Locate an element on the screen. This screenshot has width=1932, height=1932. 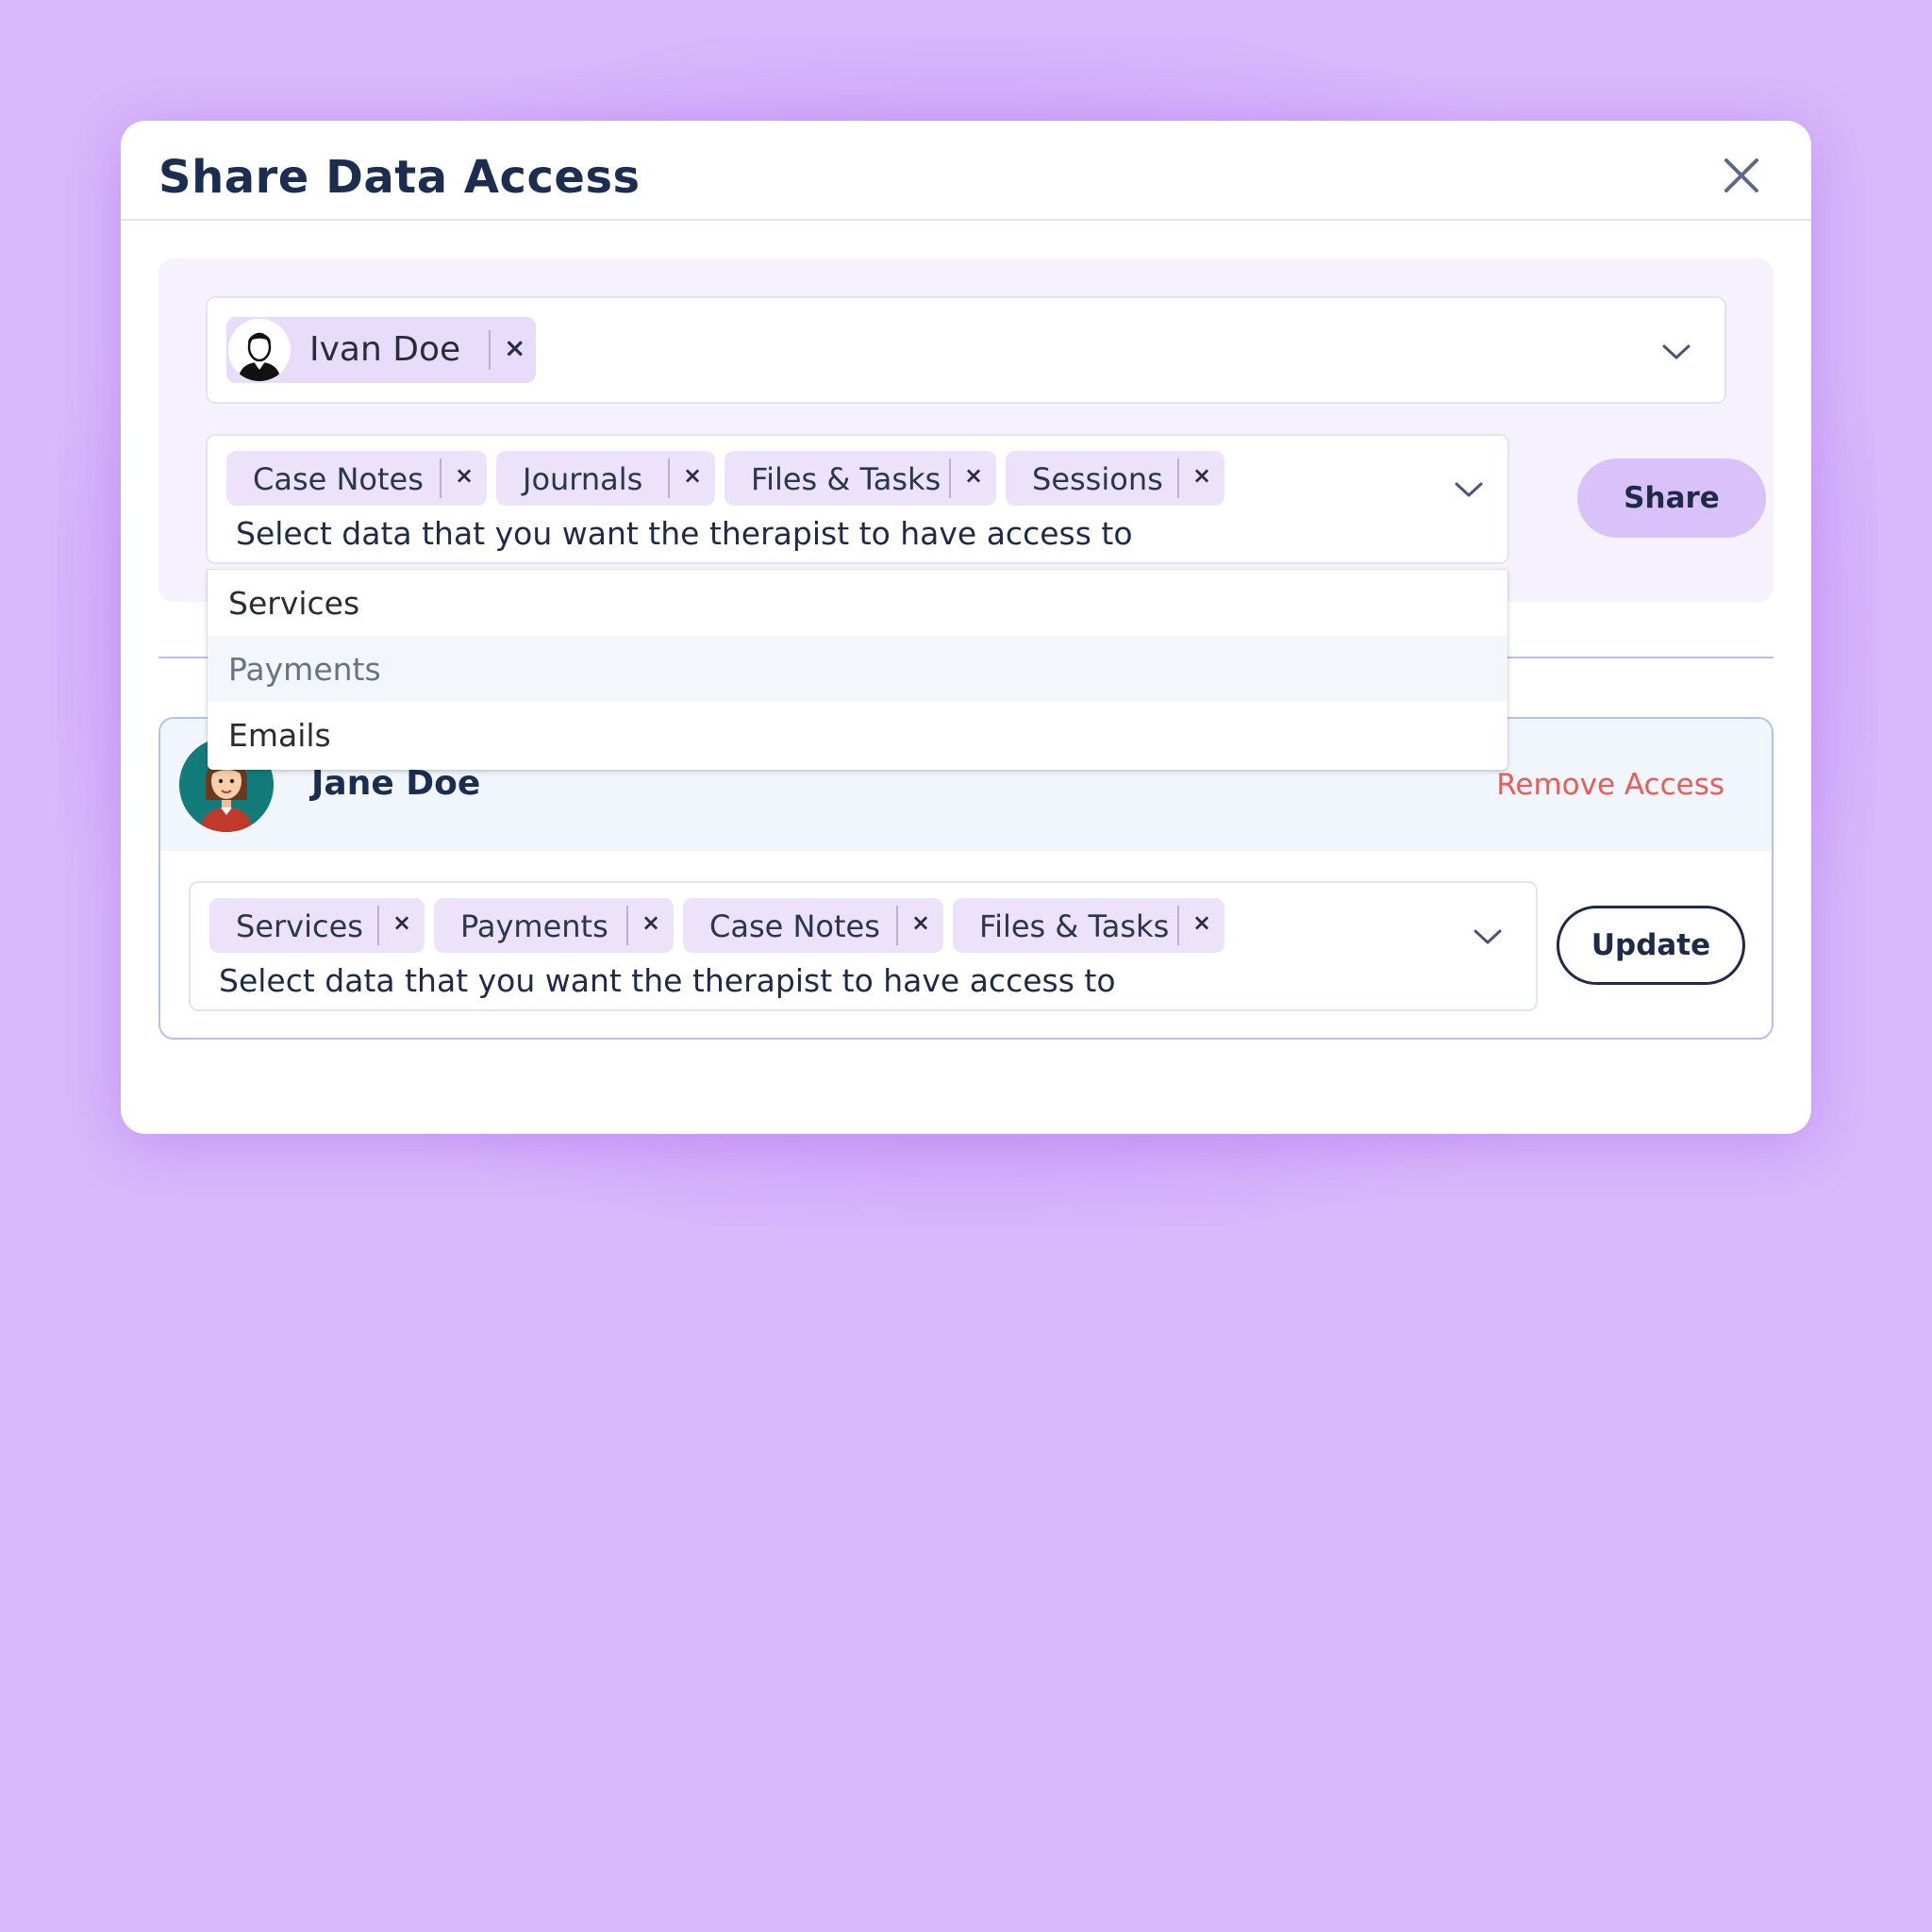
data-tag: Sessions × is located at coordinates (1115, 478).